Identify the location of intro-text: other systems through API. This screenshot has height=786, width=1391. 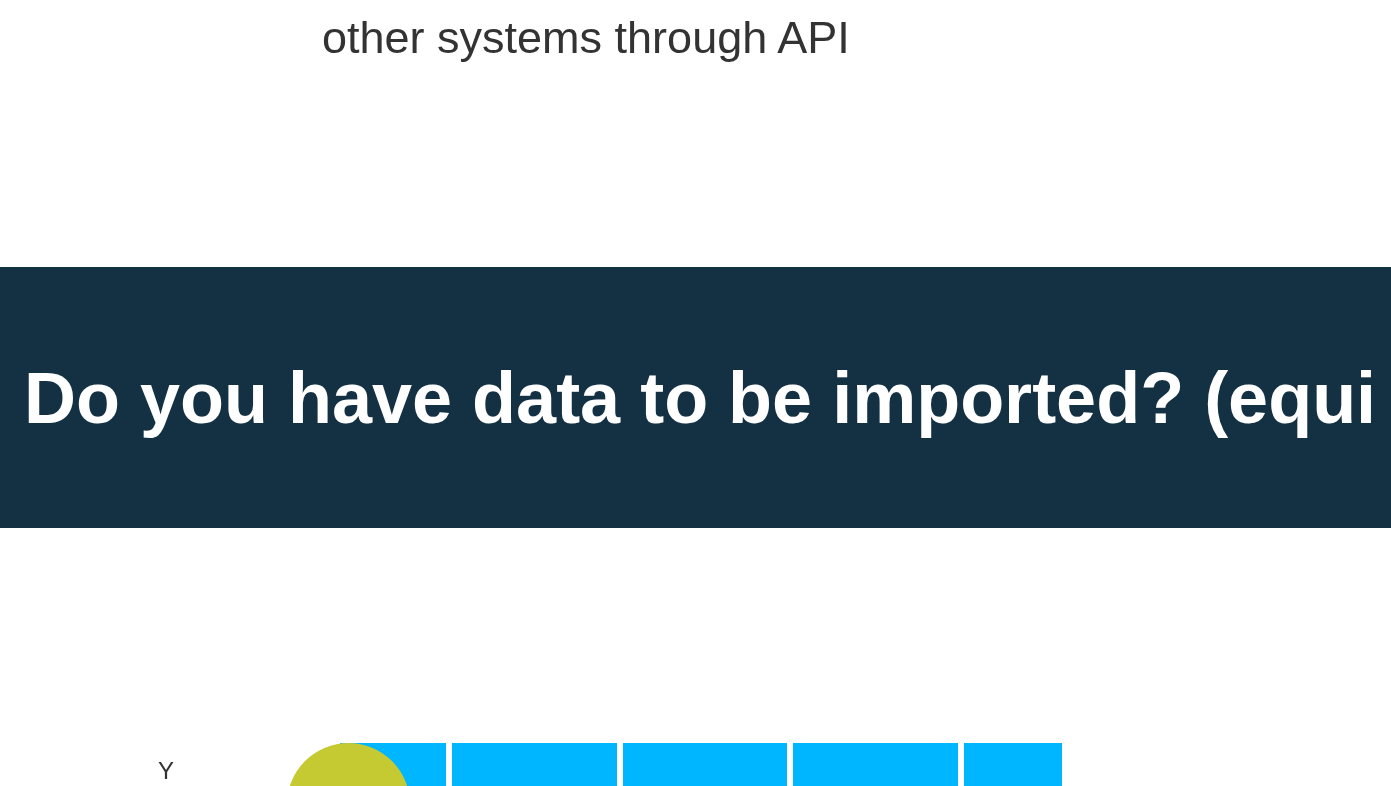
(586, 38).